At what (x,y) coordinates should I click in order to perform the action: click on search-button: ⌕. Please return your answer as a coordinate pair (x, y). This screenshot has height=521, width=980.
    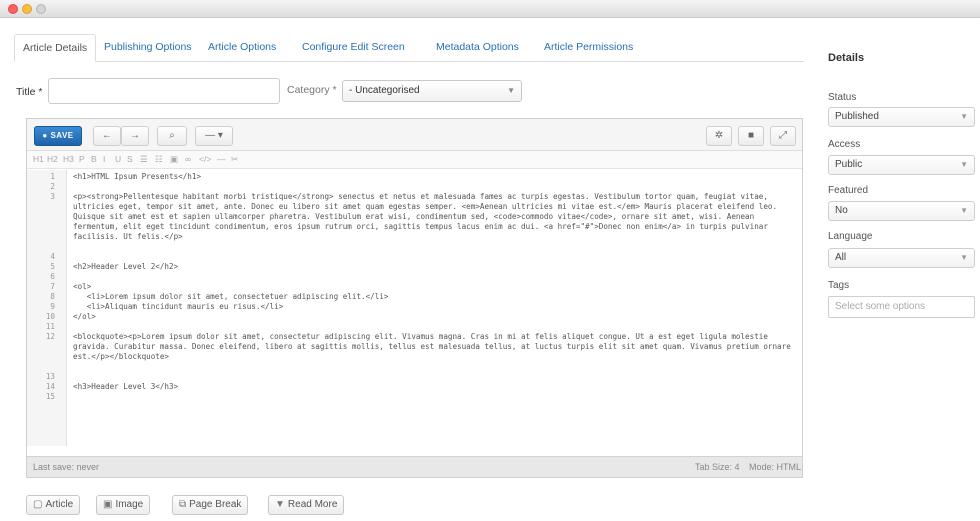
    Looking at the image, I should click on (172, 136).